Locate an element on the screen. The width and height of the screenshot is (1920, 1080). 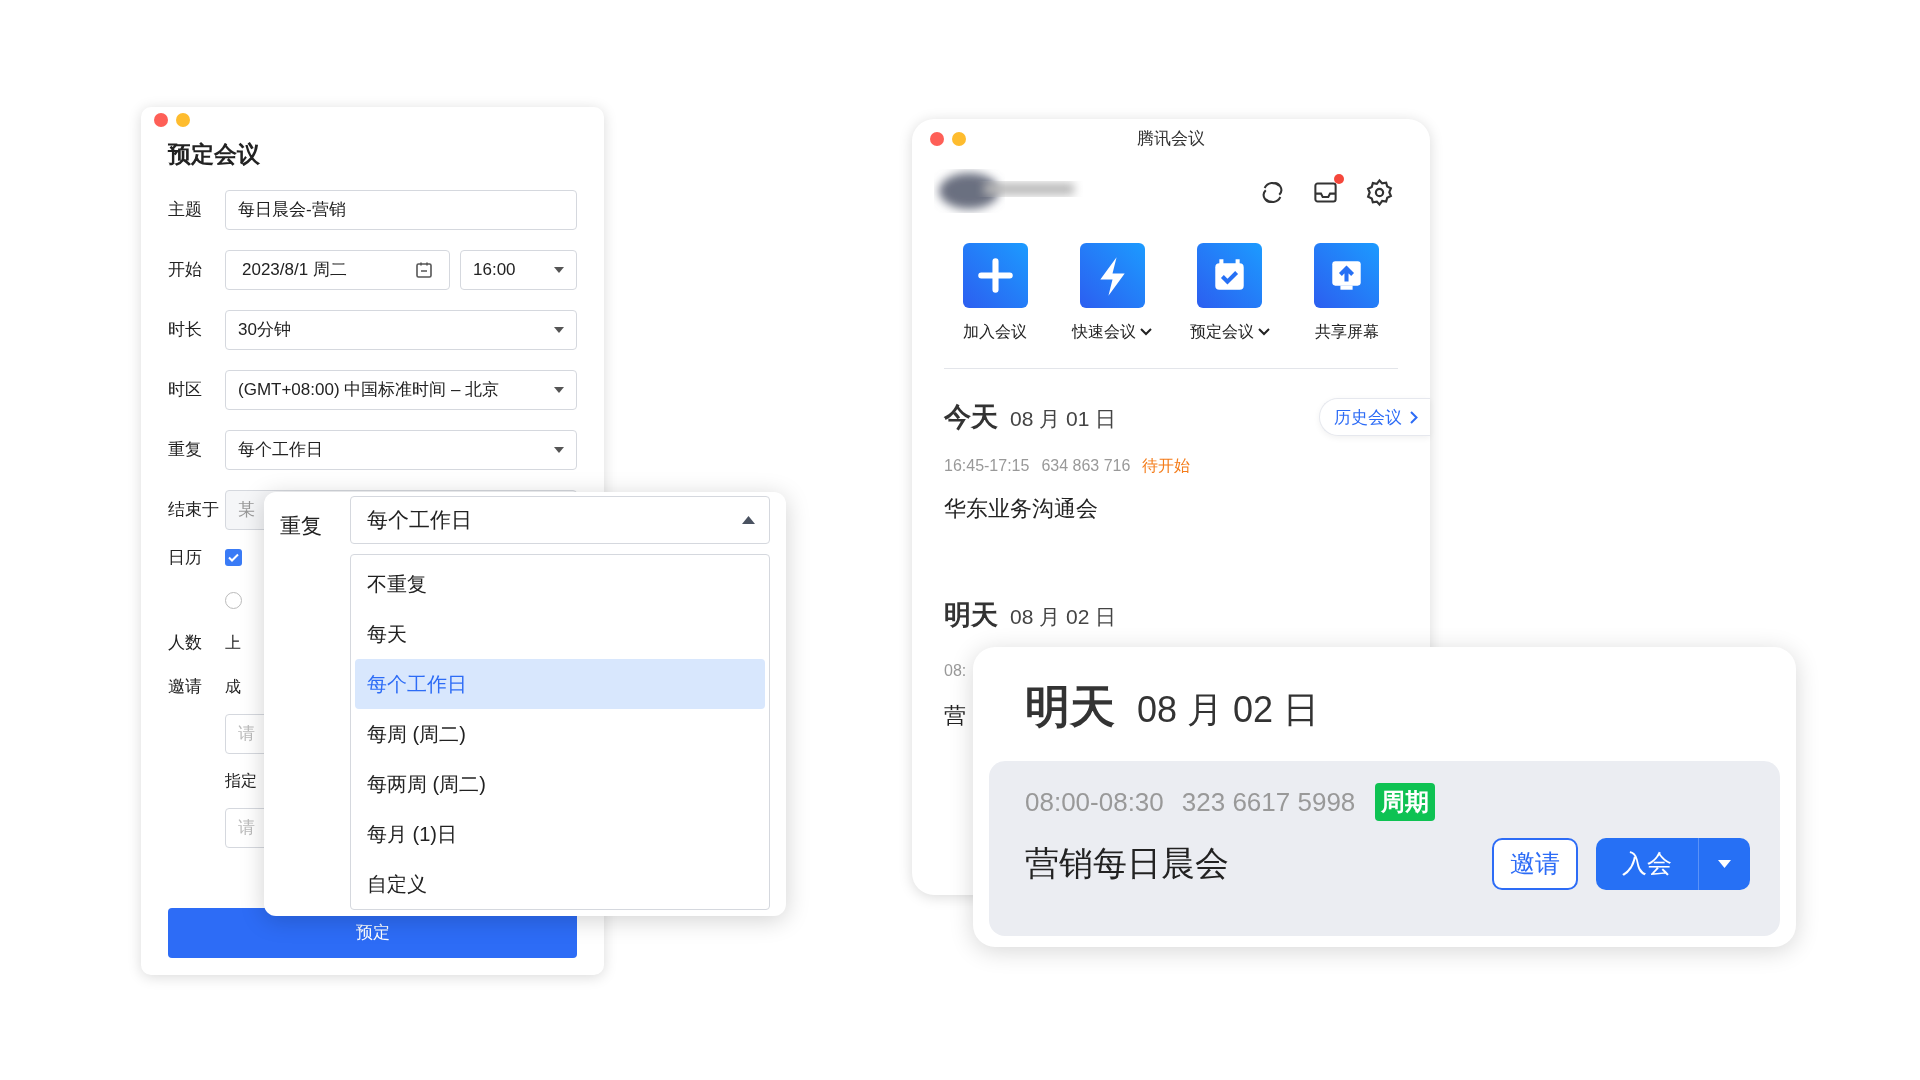
dropdown-option: 每周 (周二) is located at coordinates (560, 734).